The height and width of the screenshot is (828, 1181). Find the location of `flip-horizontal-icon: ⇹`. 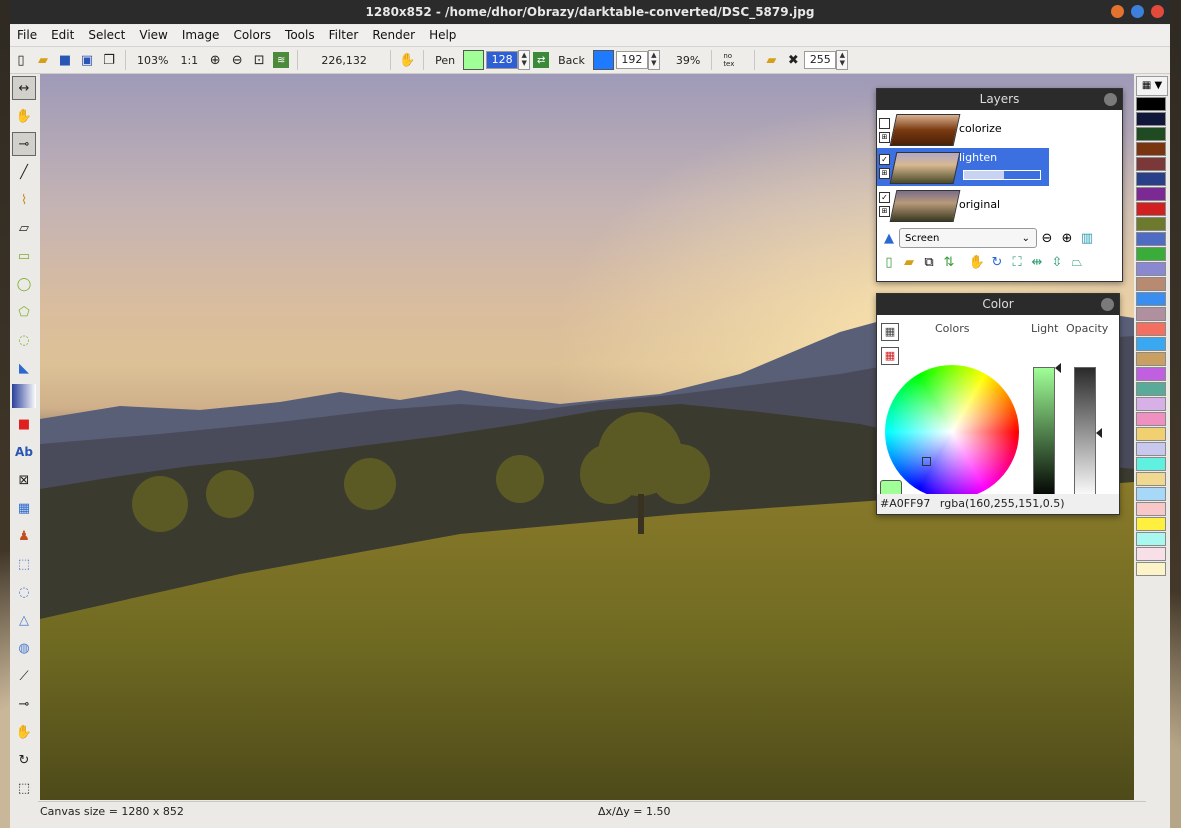

flip-horizontal-icon: ⇹ is located at coordinates (1037, 262).